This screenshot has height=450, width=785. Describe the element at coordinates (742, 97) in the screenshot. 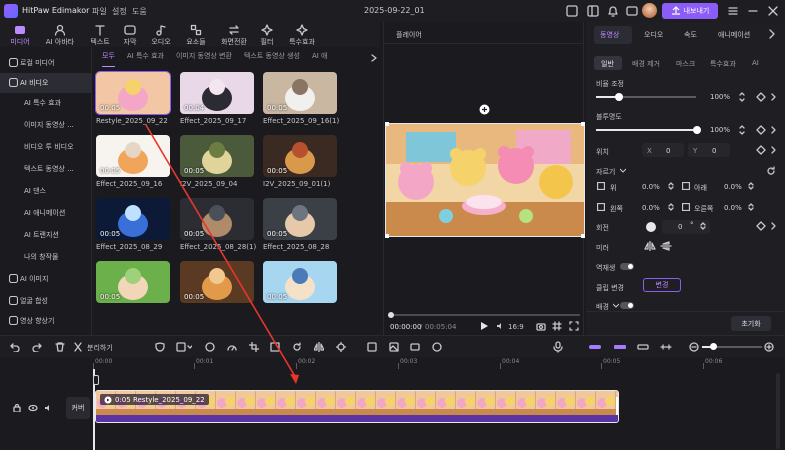

I see `scale-stepper-icon` at that location.